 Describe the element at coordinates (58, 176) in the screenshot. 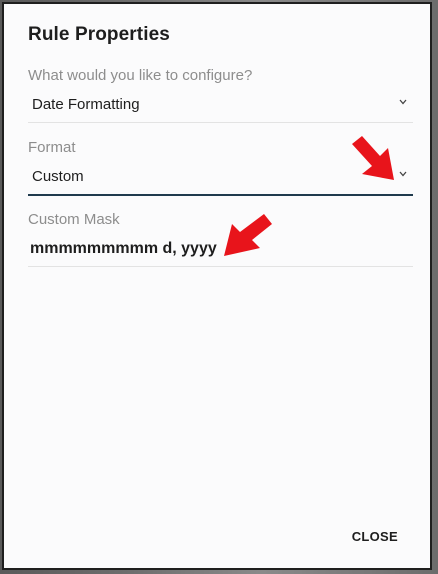

I see `format-value: Custom` at that location.